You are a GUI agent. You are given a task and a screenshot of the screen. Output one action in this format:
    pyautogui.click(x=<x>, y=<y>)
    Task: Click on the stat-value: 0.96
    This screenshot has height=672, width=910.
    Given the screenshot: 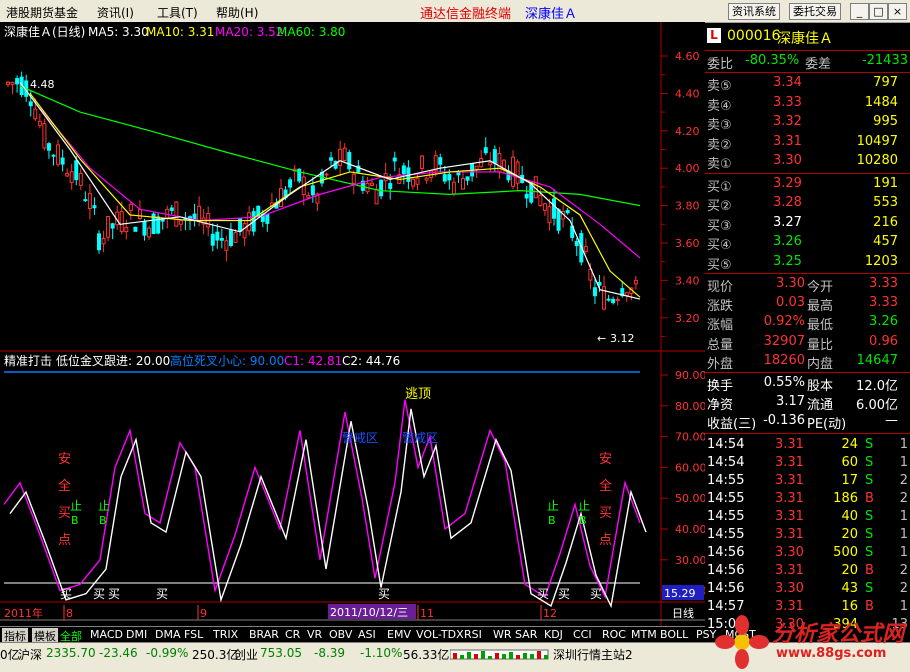 What is the action you would take?
    pyautogui.click(x=883, y=341)
    